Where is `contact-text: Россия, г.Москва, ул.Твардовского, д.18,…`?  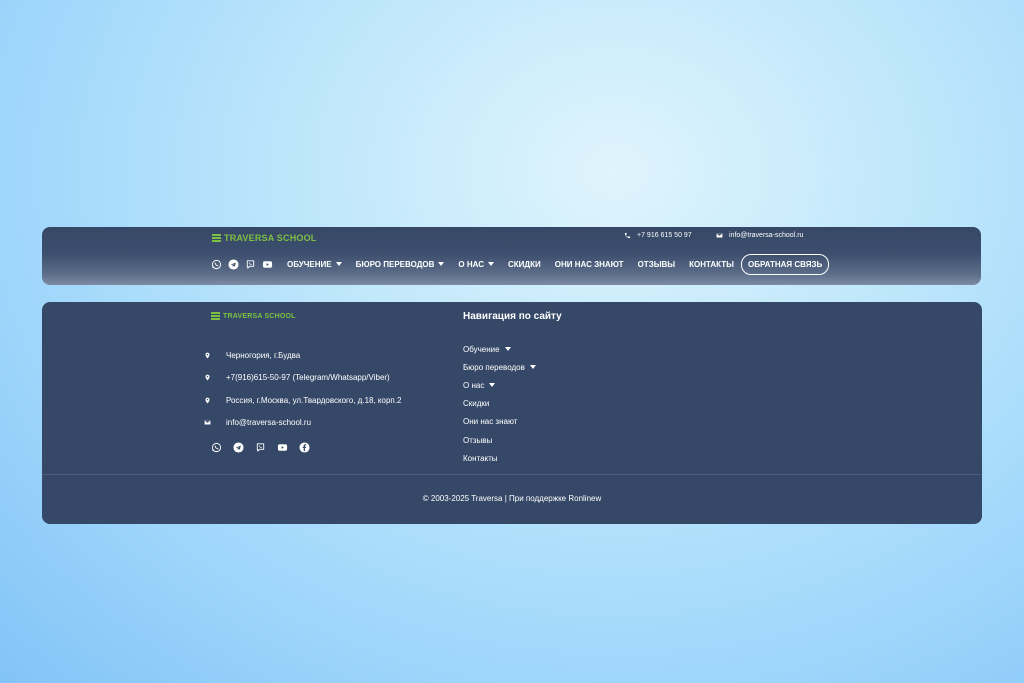 contact-text: Россия, г.Москва, ул.Твардовского, д.18,… is located at coordinates (314, 400).